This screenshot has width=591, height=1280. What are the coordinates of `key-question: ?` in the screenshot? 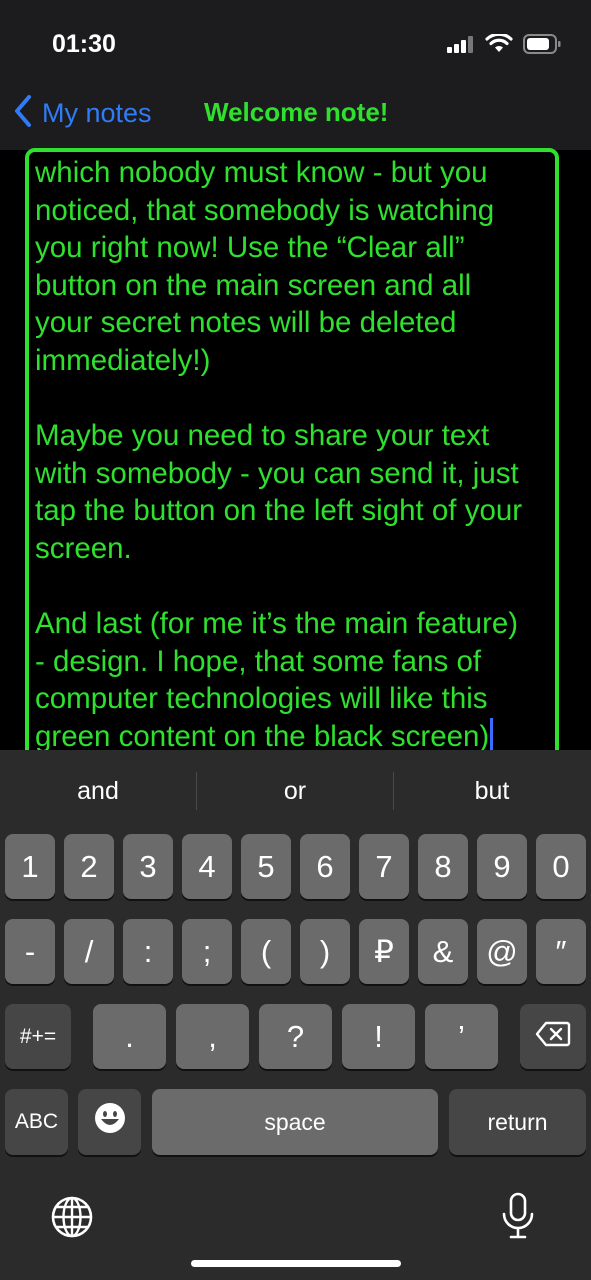 It's located at (295, 1036).